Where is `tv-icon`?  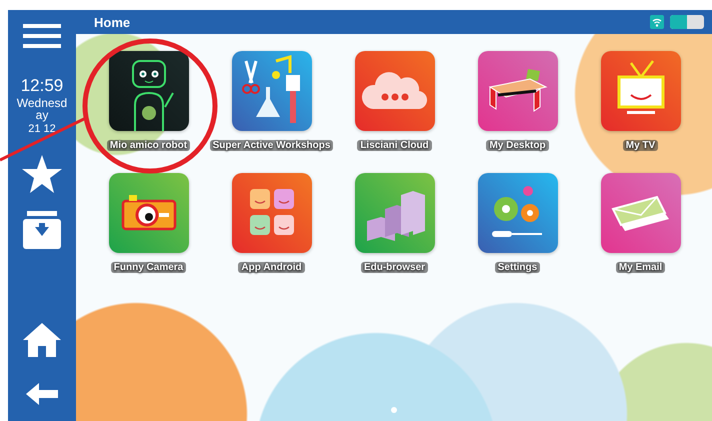
tv-icon is located at coordinates (640, 91).